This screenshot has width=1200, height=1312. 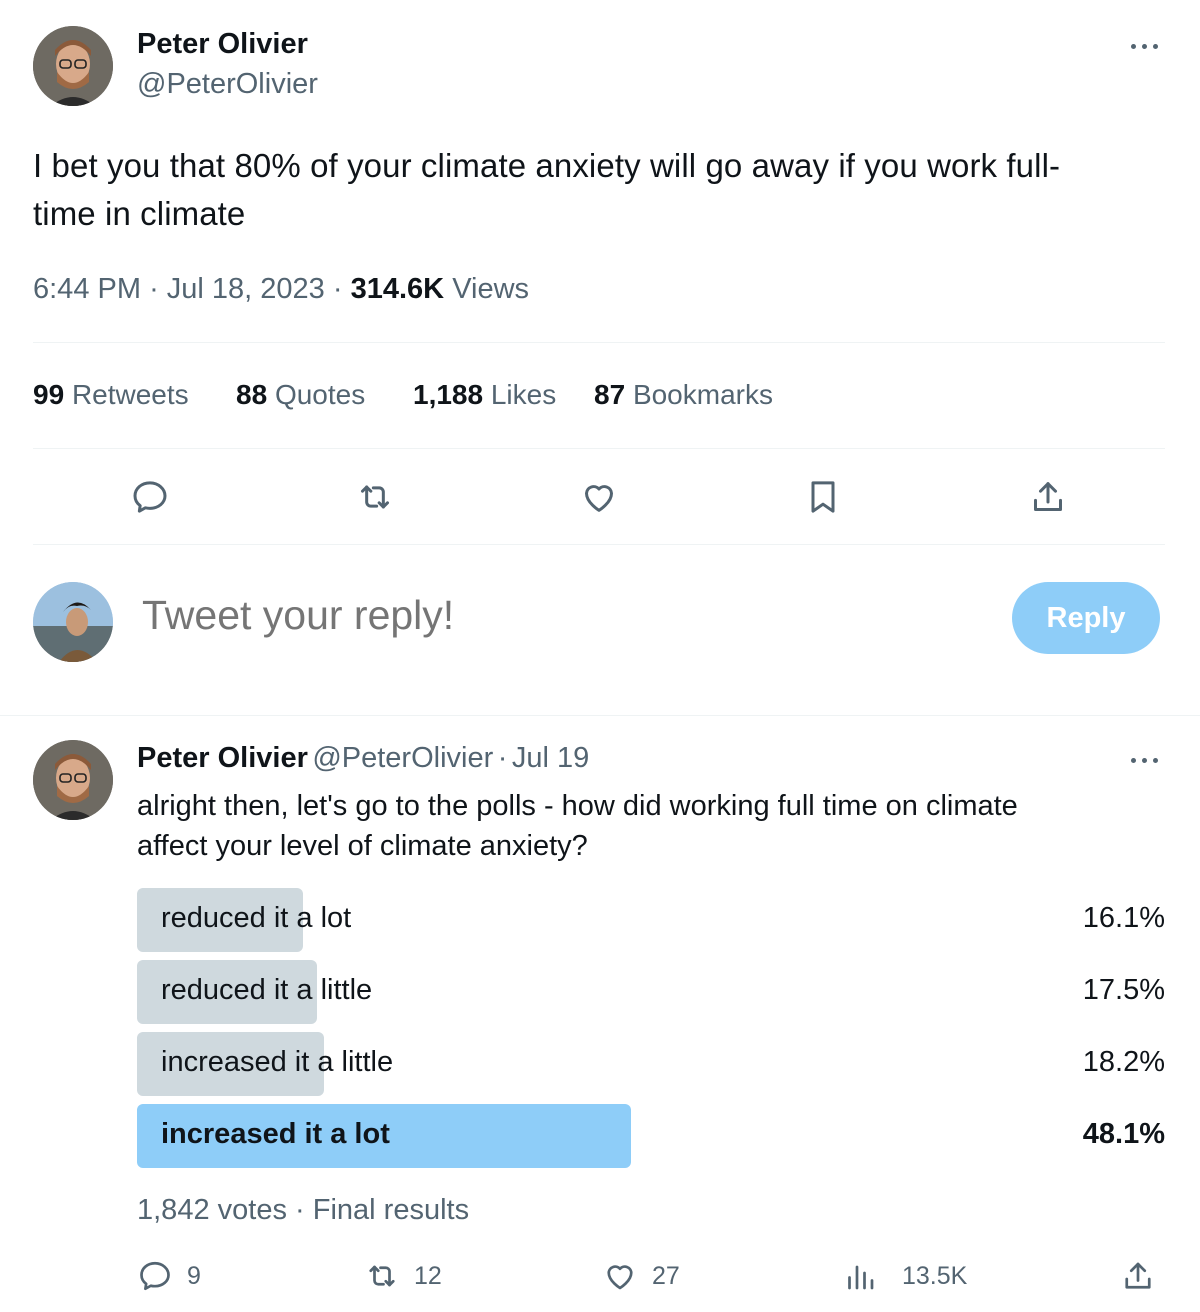 I want to click on poll-option-label: reduced it a little, so click(x=267, y=990).